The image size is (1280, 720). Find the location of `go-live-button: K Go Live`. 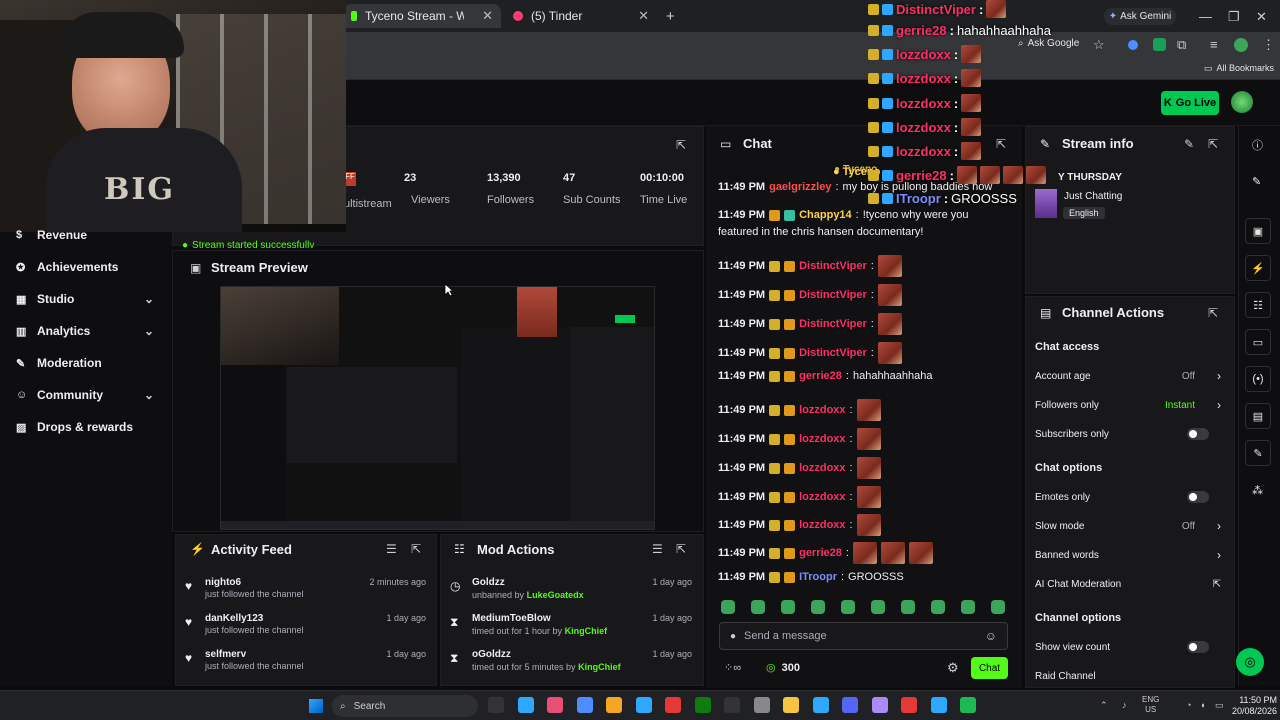

go-live-button: K Go Live is located at coordinates (1190, 103).